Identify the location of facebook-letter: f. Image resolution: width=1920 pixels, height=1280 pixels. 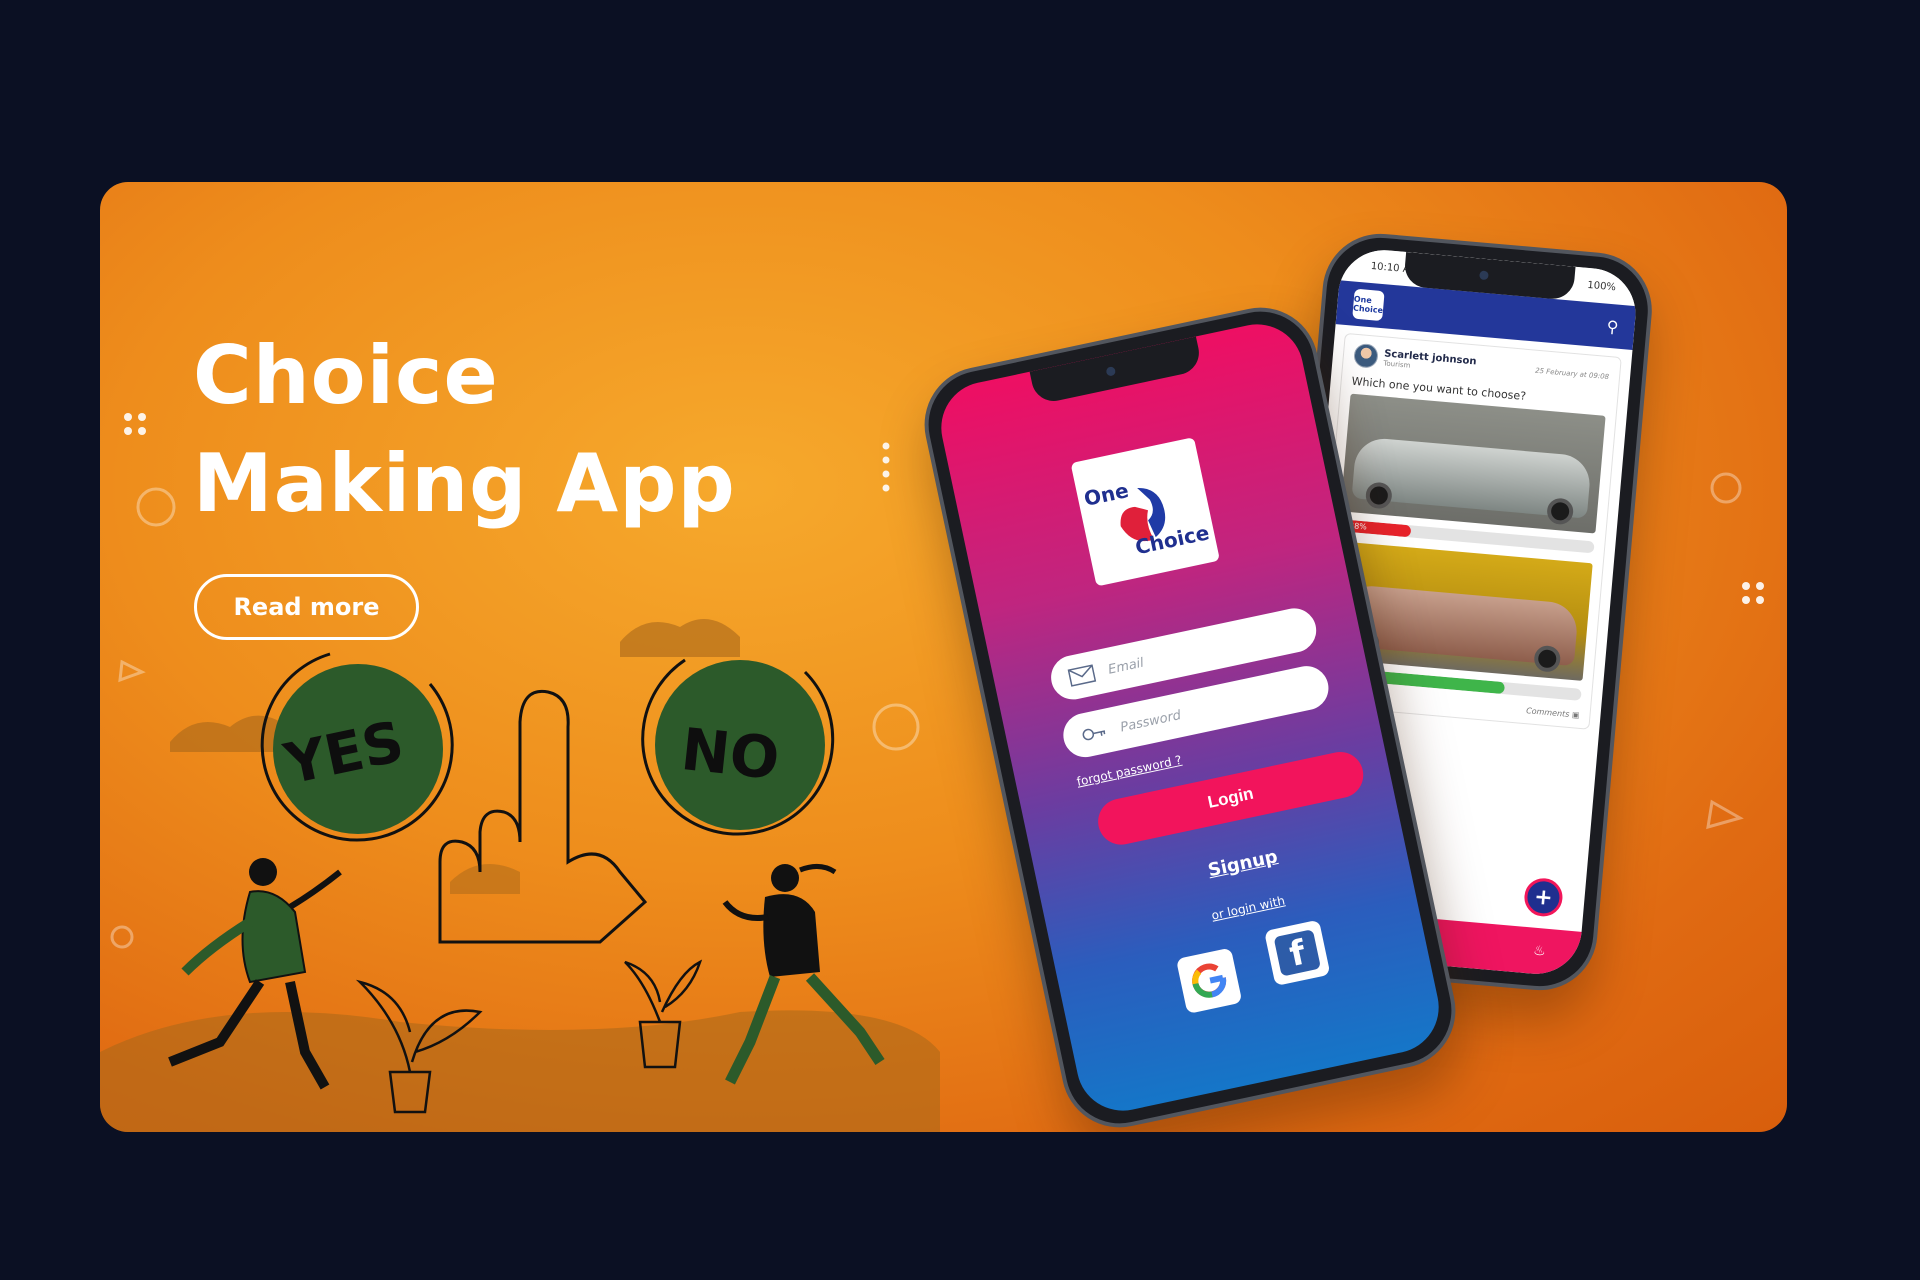
(1297, 953).